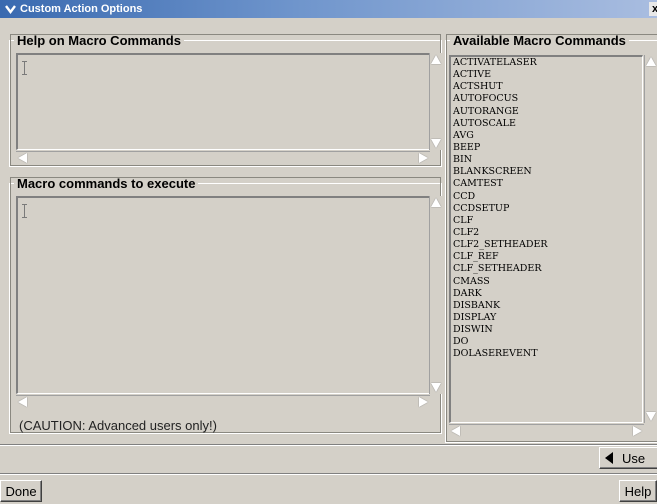 The width and height of the screenshot is (657, 504). I want to click on commands-vertical-scrollbar, so click(650, 239).